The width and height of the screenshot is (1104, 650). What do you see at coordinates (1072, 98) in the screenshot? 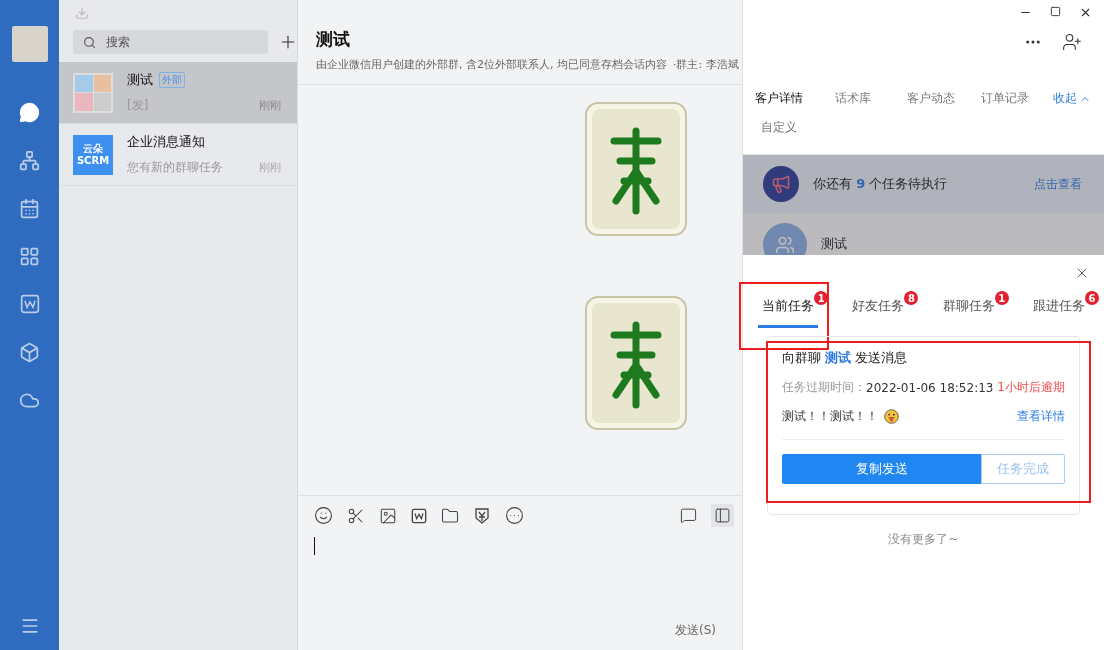
I see `collapse-link: 收起` at bounding box center [1072, 98].